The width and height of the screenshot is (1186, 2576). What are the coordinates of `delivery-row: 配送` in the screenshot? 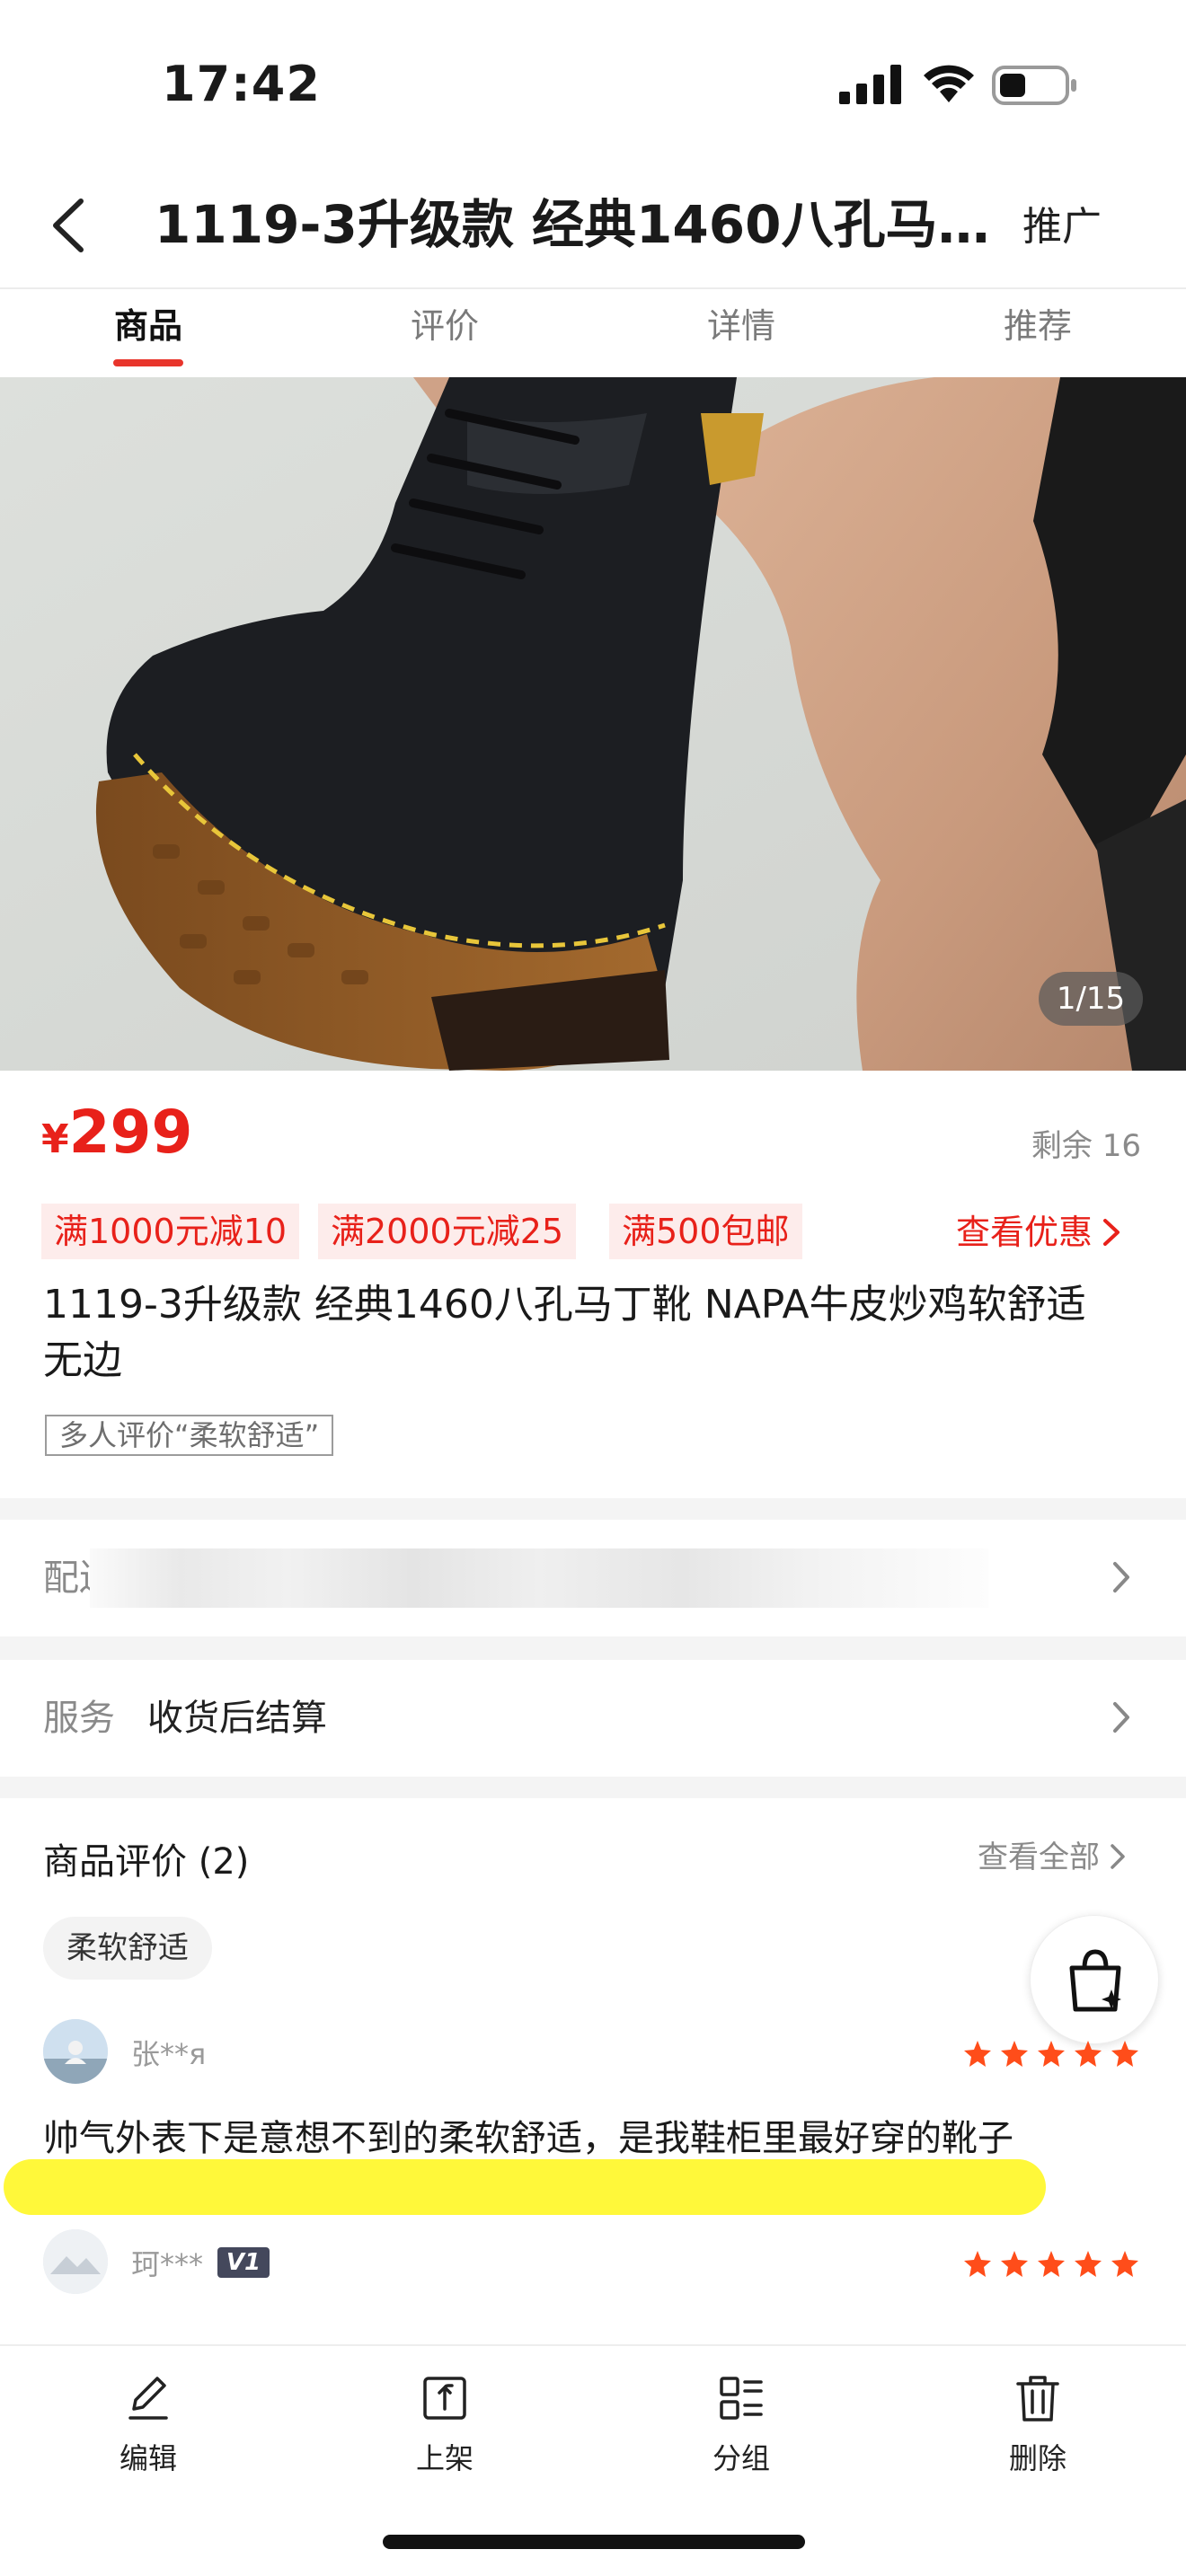 It's located at (593, 1578).